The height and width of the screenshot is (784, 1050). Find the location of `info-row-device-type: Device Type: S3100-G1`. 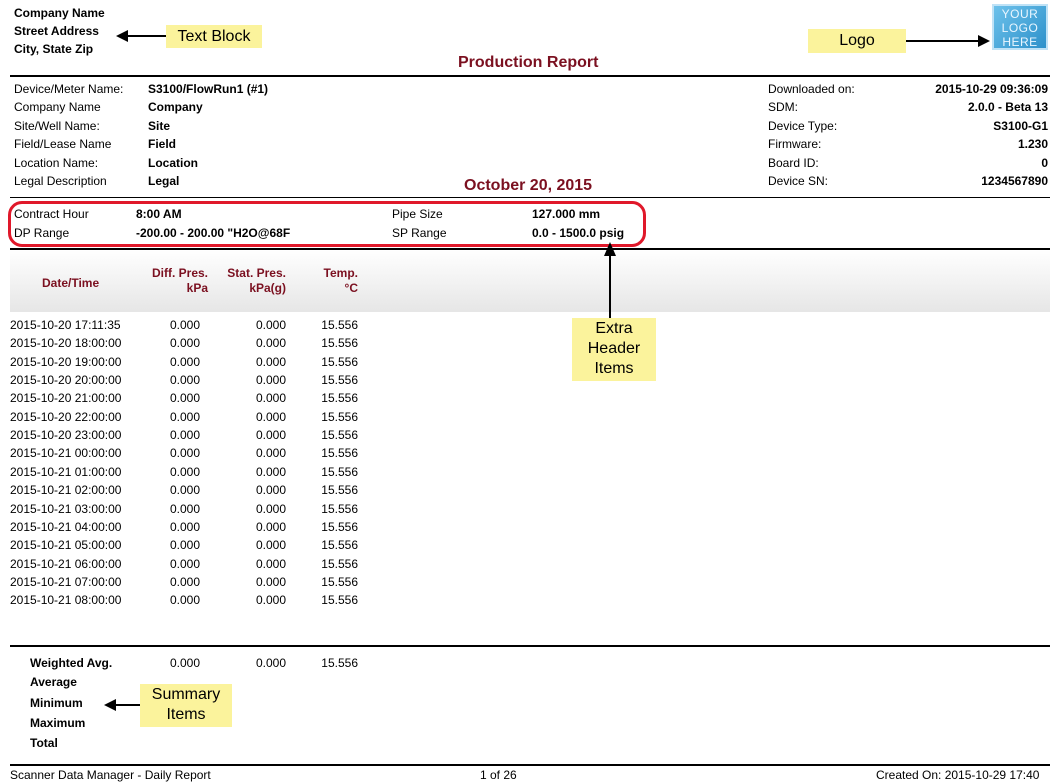

info-row-device-type: Device Type: S3100-G1 is located at coordinates (908, 126).